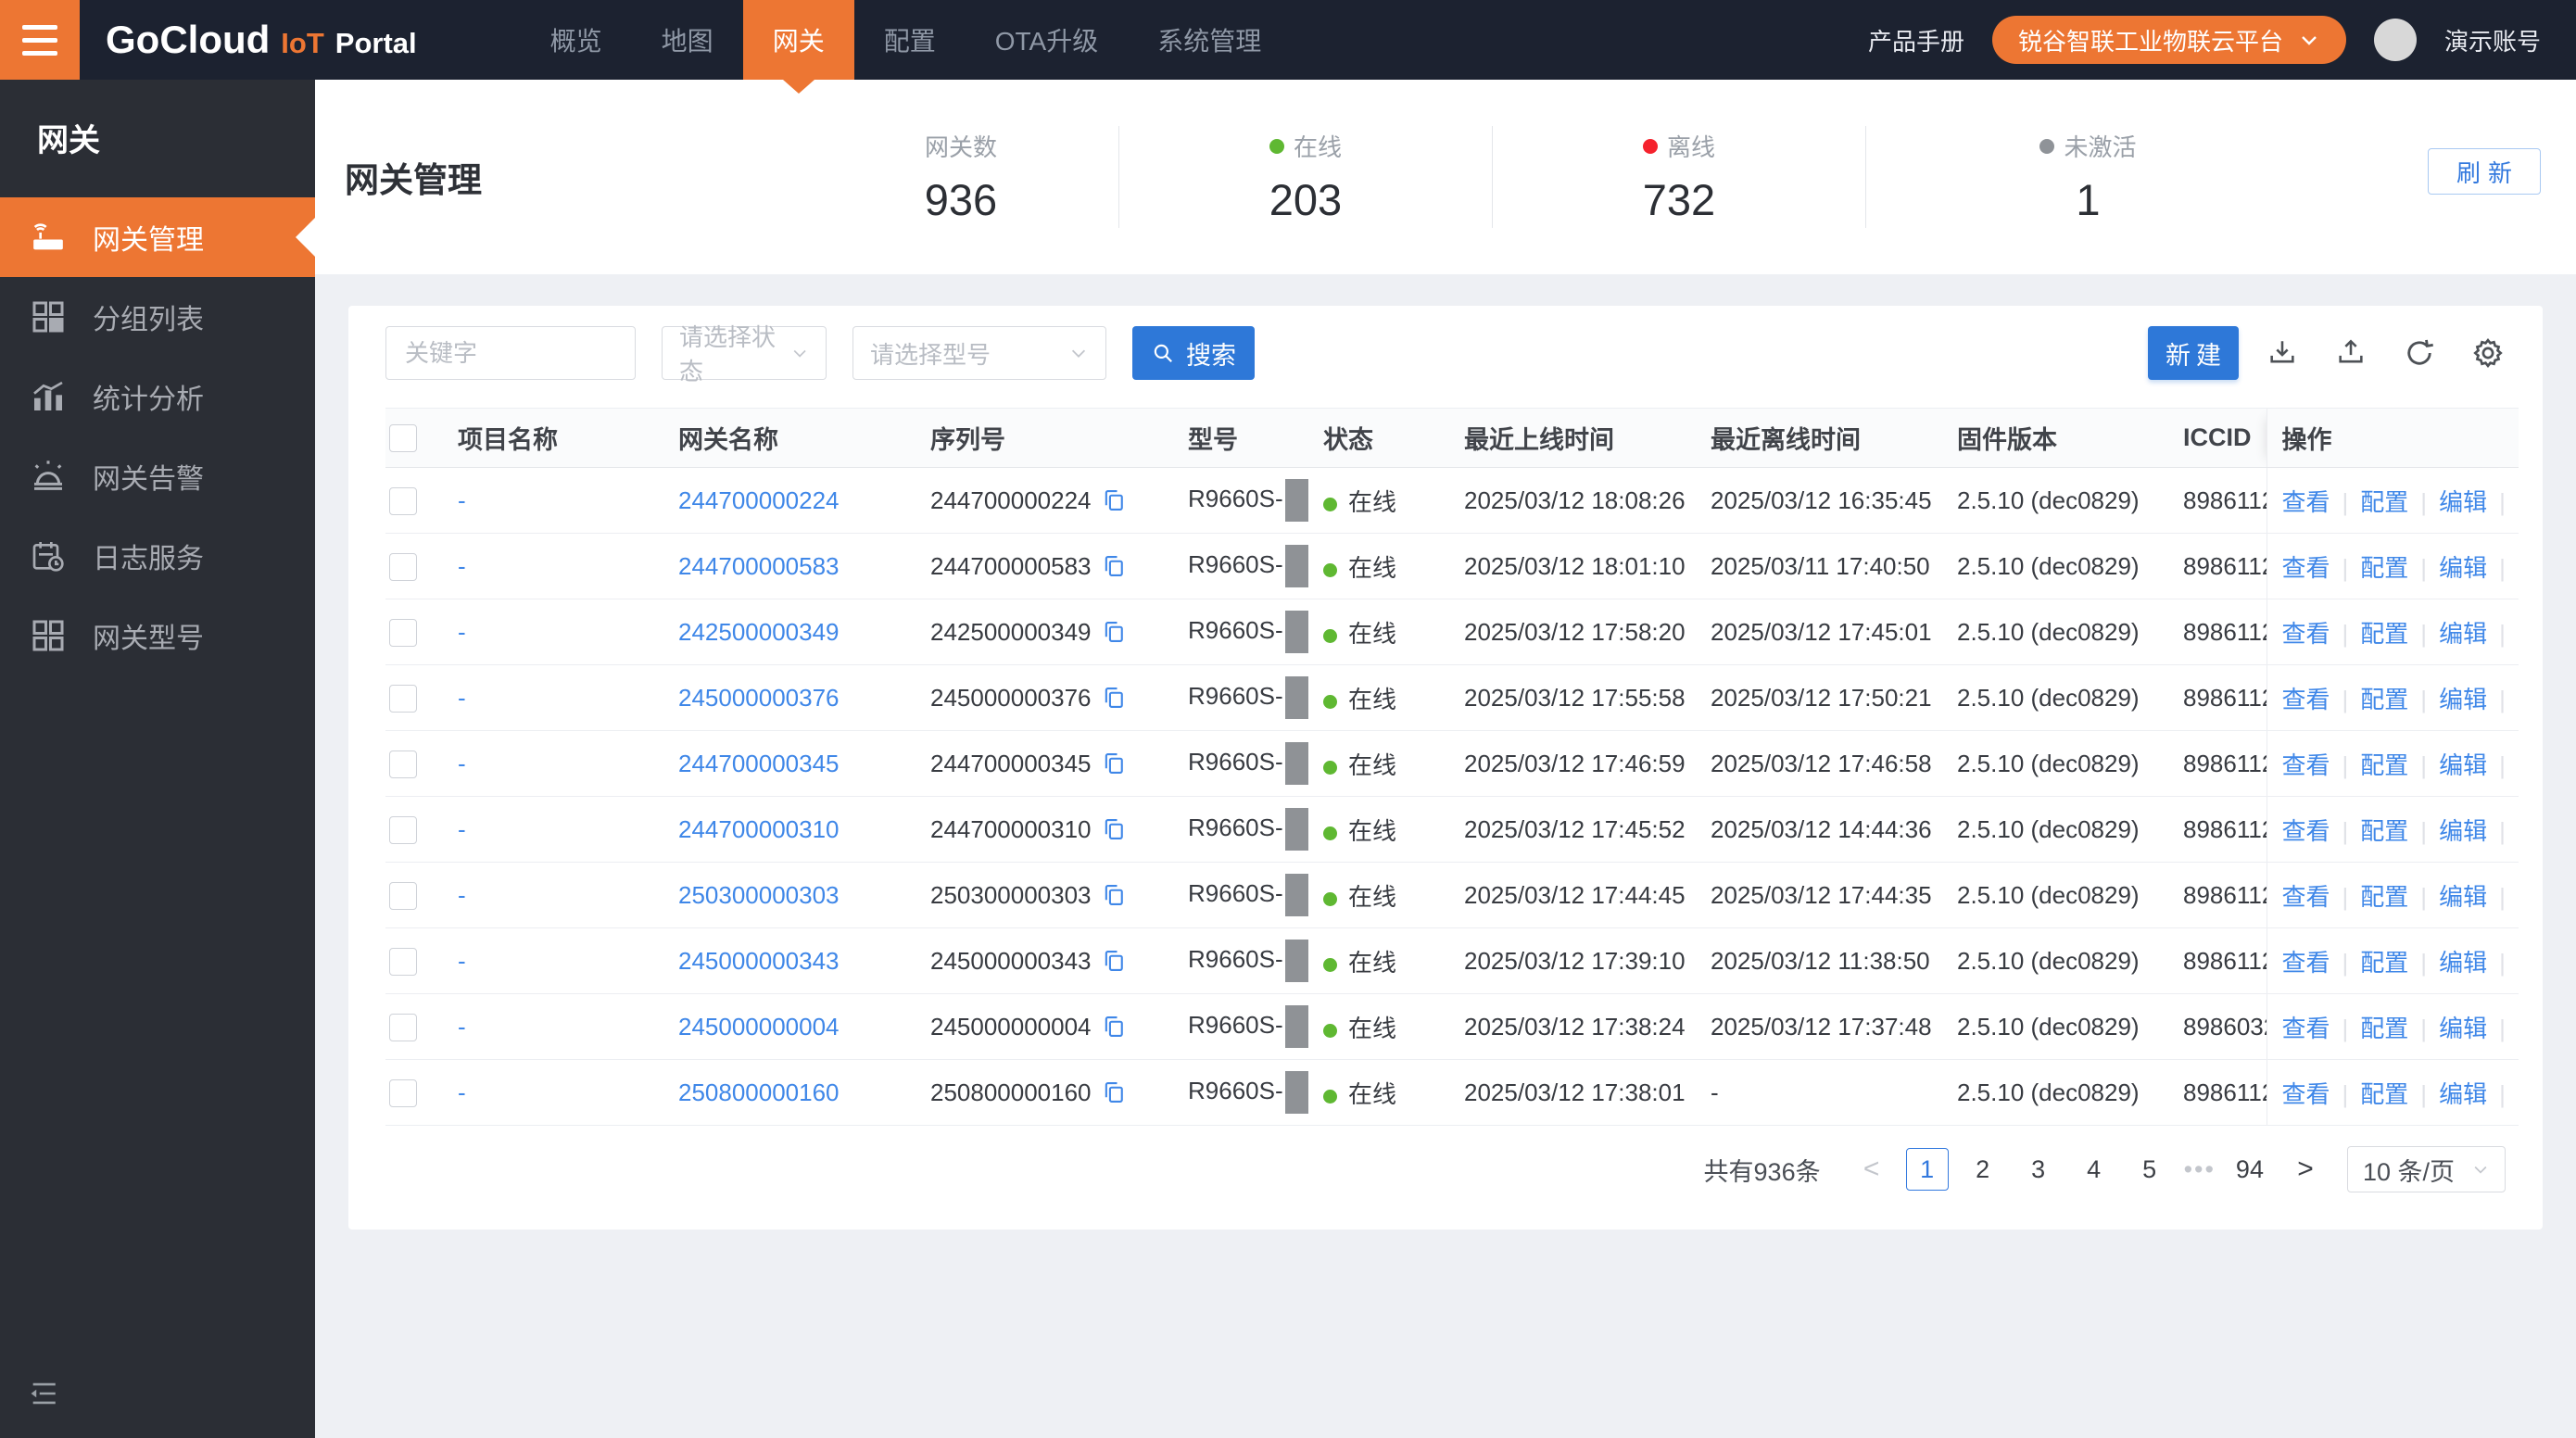 The height and width of the screenshot is (1438, 2576). Describe the element at coordinates (1194, 353) in the screenshot. I see `search-button: 搜索` at that location.